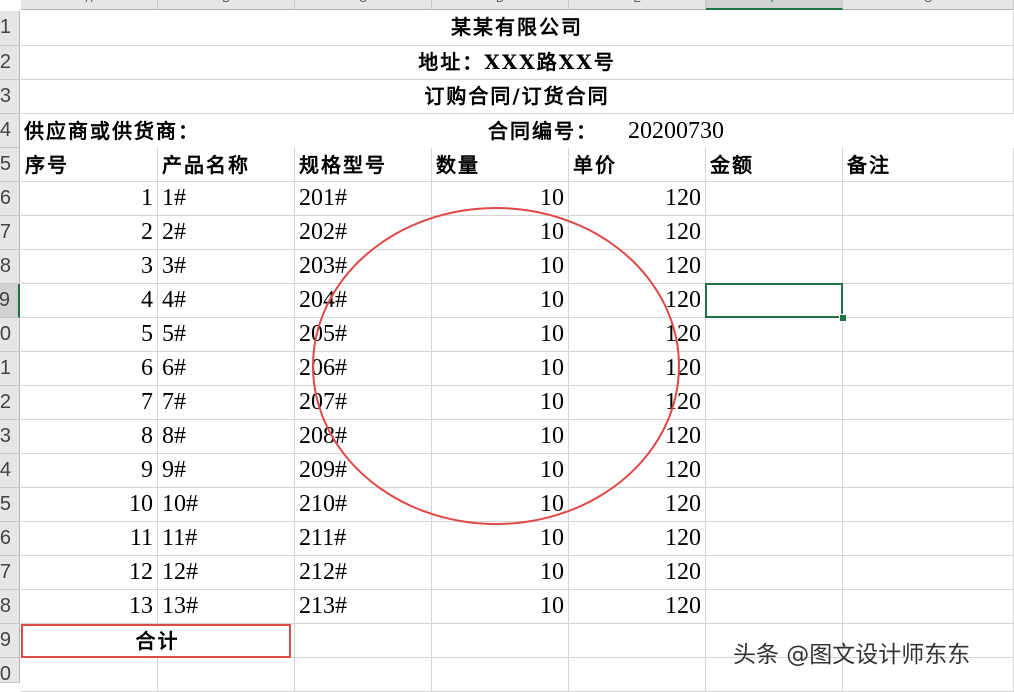 The height and width of the screenshot is (692, 1014). Describe the element at coordinates (226, 199) in the screenshot. I see `product-name-cell: 1#` at that location.